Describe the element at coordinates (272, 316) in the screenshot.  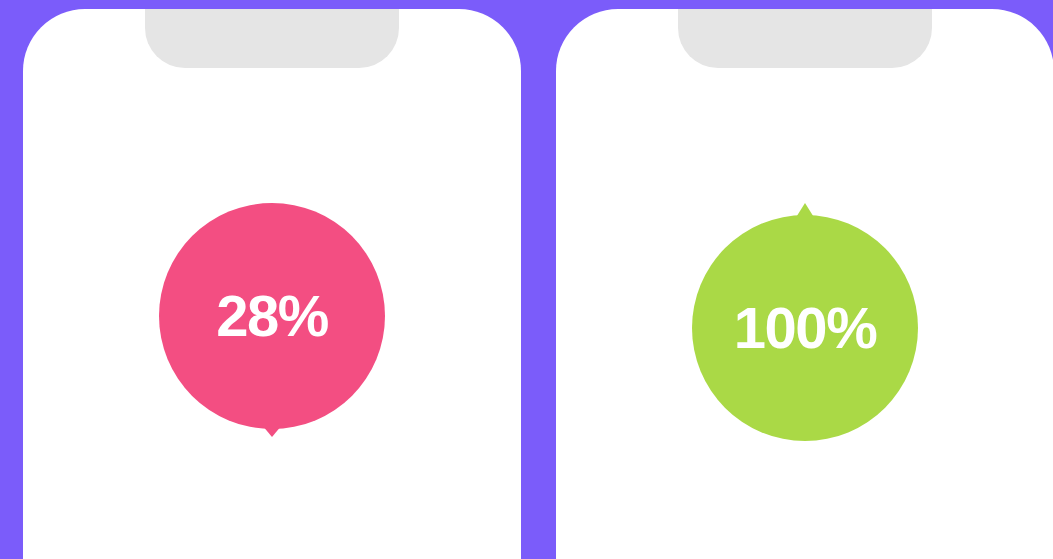
I see `percentage-text: 28%` at that location.